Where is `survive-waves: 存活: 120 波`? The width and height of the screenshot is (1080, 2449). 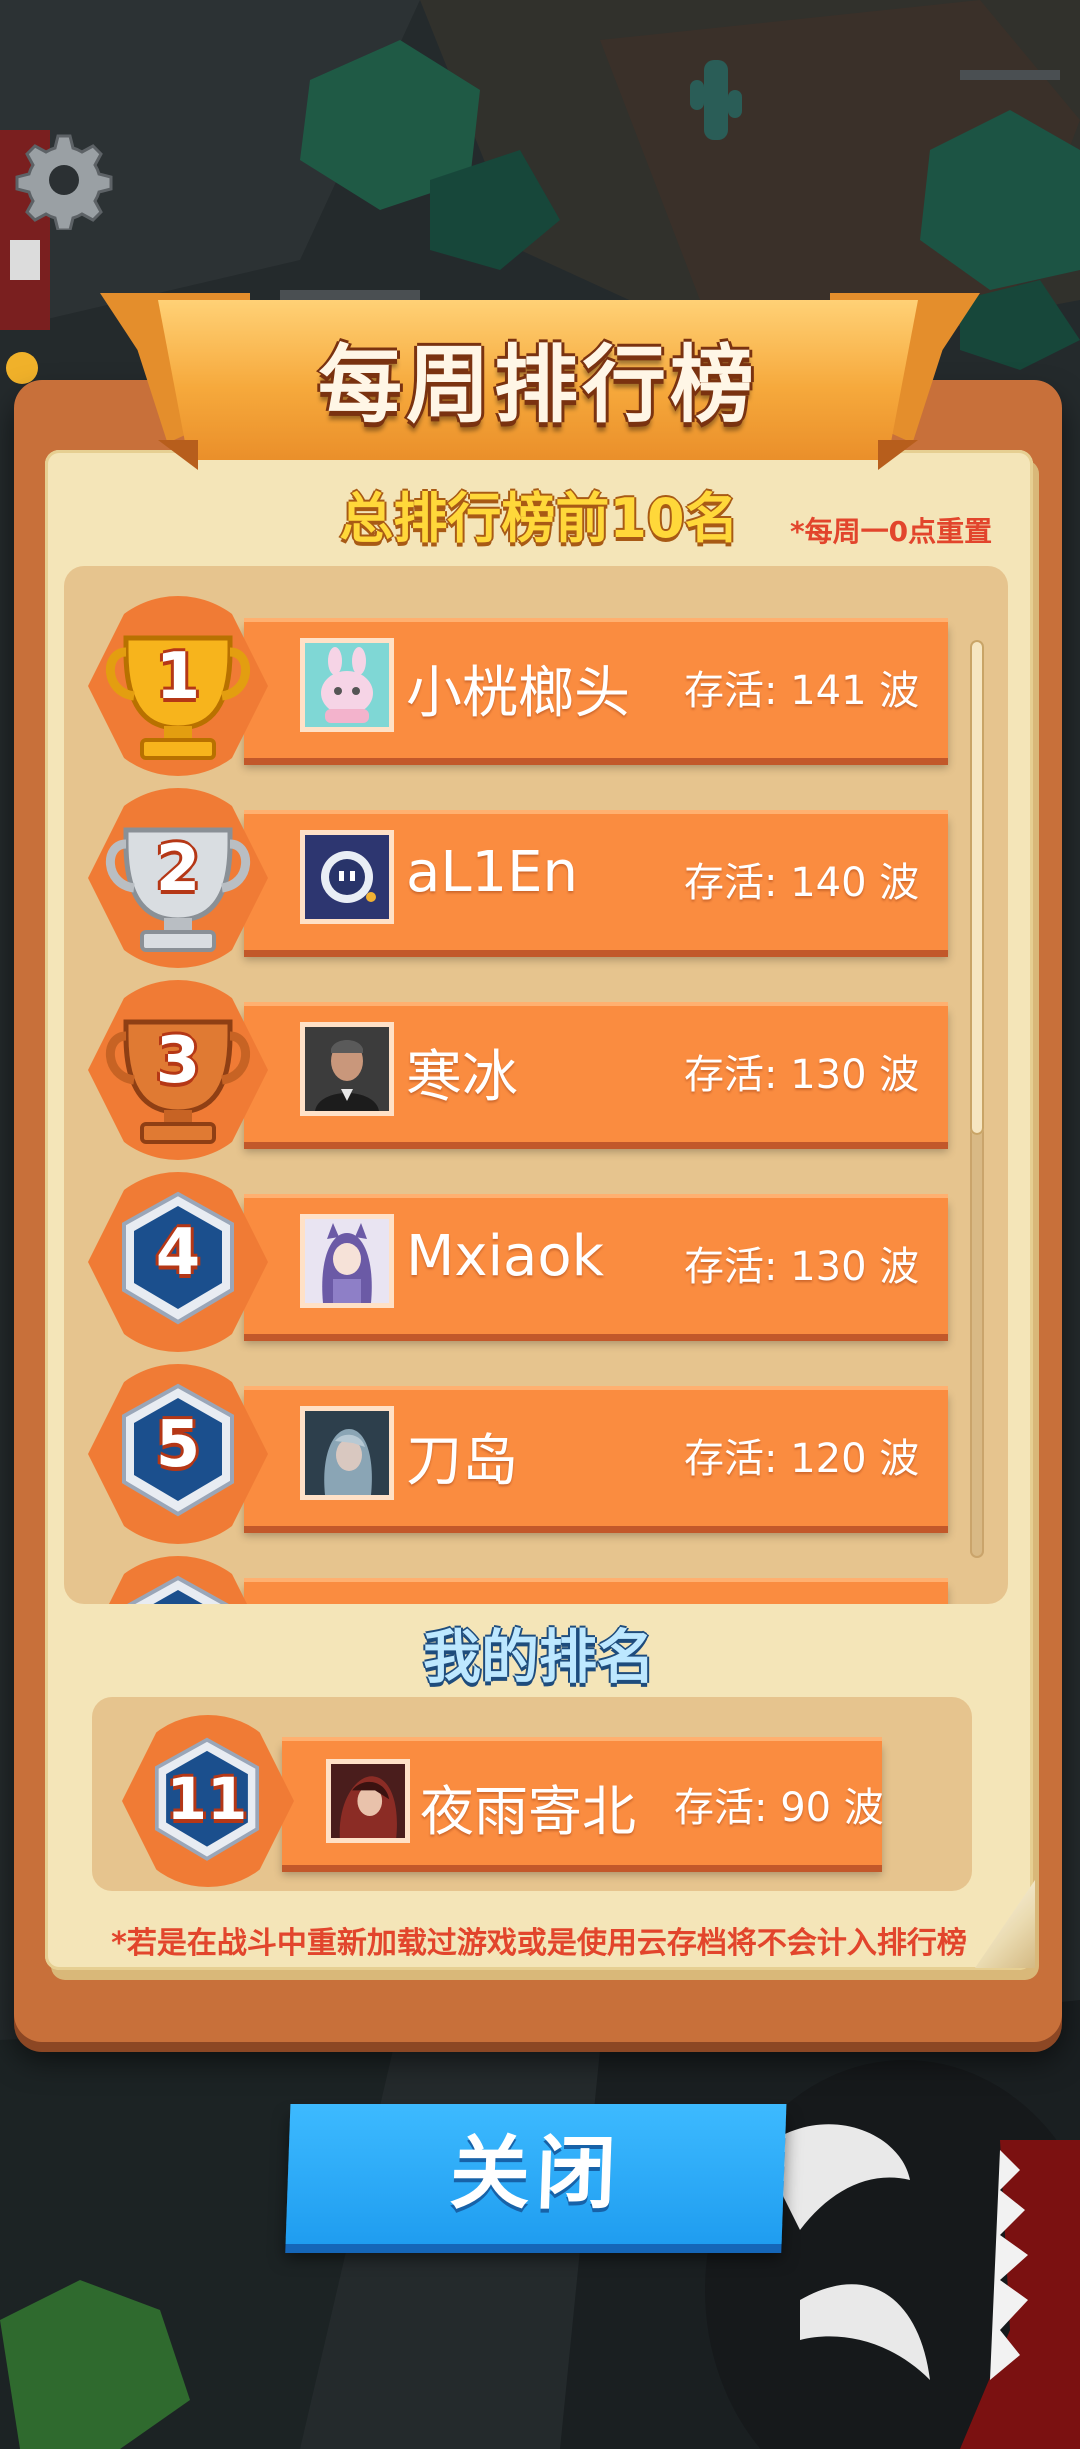
survive-waves: 存活: 120 波 is located at coordinates (802, 1459).